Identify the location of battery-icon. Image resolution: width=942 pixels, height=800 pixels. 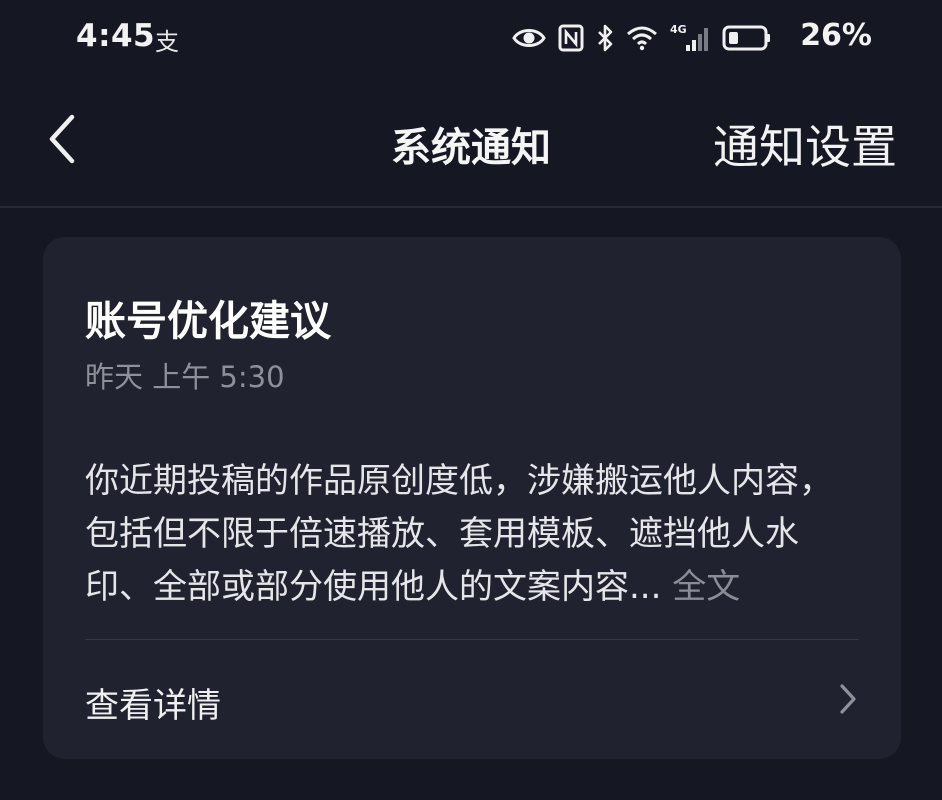
(747, 38).